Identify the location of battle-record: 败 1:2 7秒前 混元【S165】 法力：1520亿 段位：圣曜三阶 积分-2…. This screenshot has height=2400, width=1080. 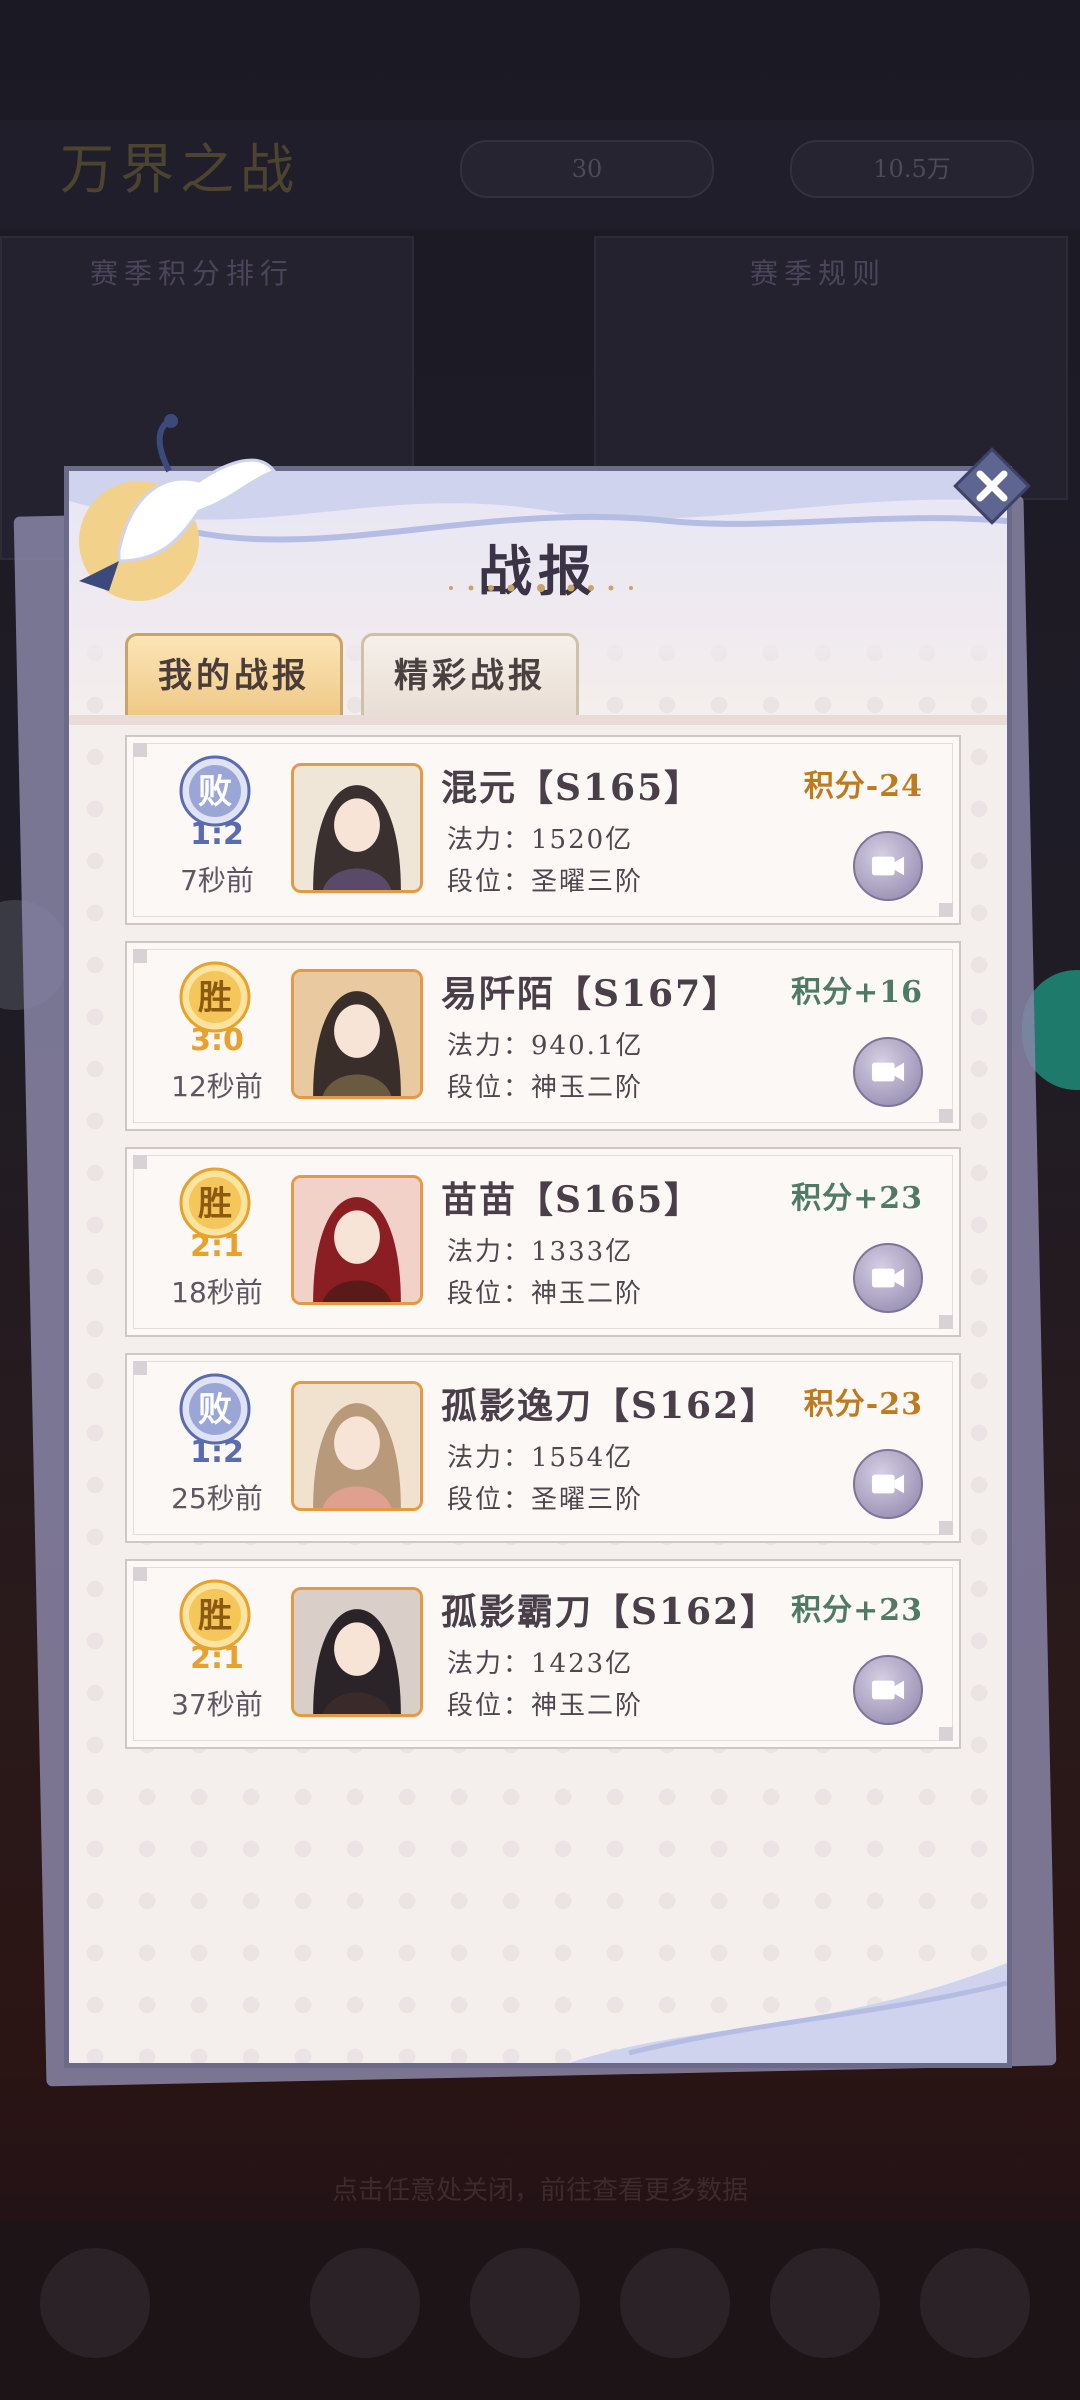
(543, 830).